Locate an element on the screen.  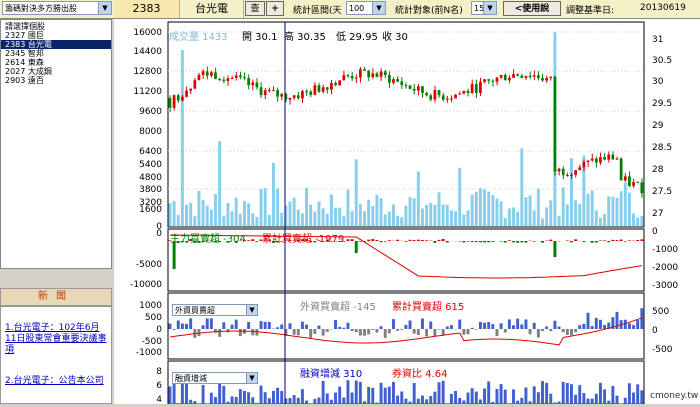
panel3-select: 外資買賣超 ▼ is located at coordinates (215, 310).